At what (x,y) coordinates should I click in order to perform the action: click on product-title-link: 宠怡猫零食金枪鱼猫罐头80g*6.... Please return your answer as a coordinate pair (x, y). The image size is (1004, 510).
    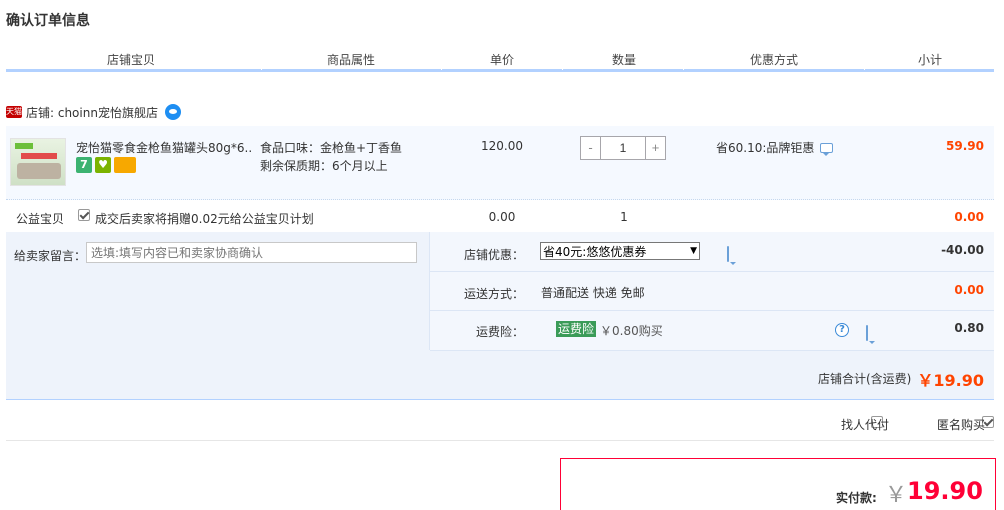
    Looking at the image, I should click on (164, 147).